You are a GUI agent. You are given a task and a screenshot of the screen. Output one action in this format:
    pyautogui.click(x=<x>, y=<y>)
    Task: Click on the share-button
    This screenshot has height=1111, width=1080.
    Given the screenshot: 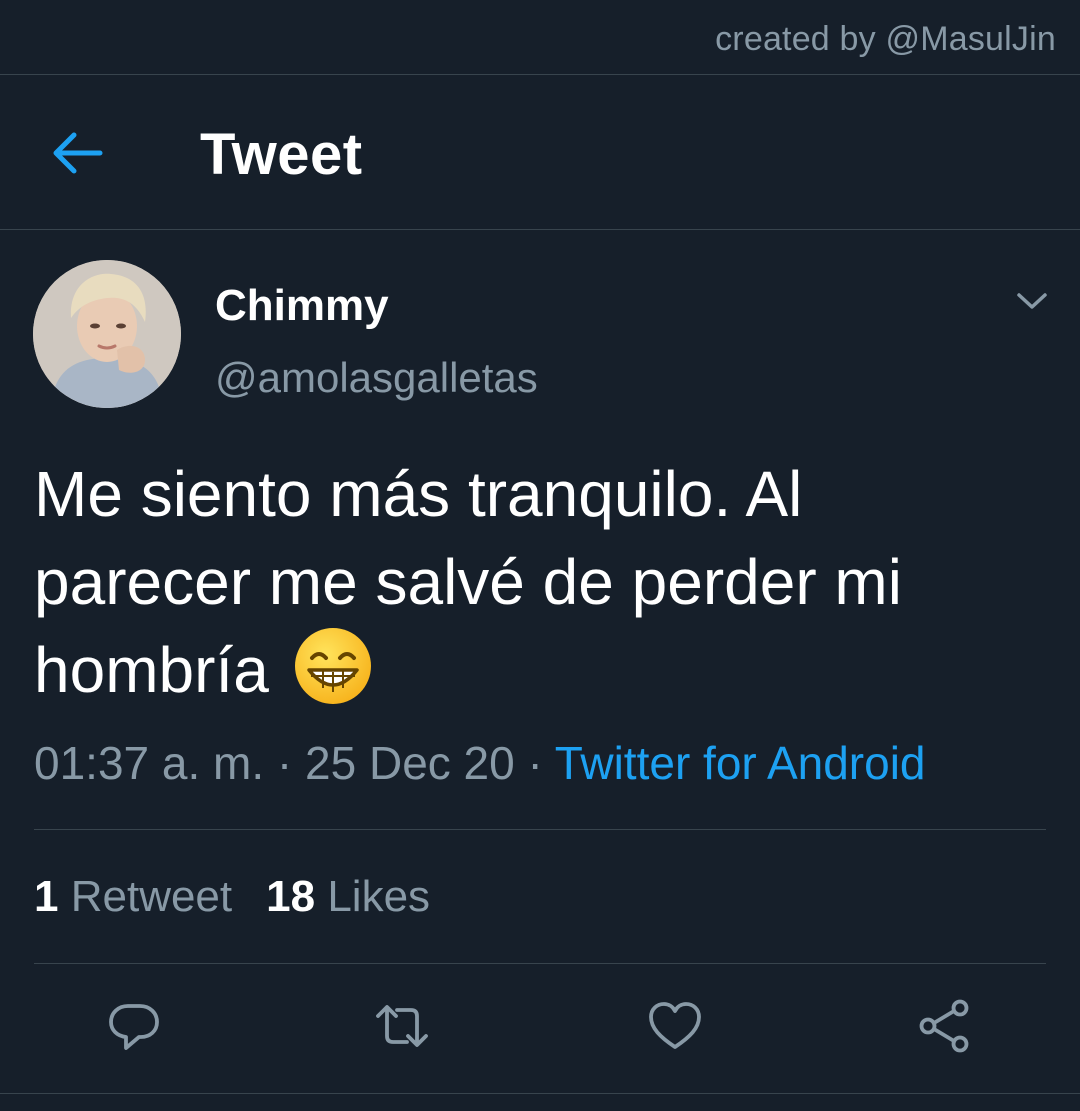 What is the action you would take?
    pyautogui.click(x=945, y=1026)
    